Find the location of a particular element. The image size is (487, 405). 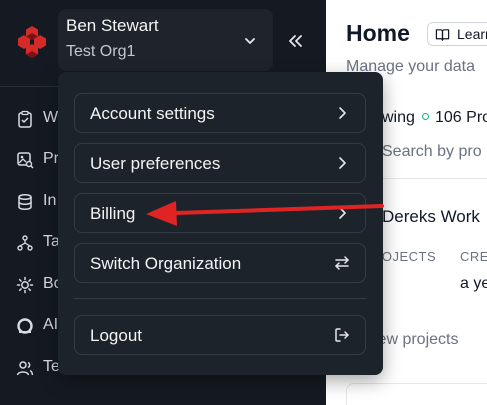

logout-icon is located at coordinates (342, 335).